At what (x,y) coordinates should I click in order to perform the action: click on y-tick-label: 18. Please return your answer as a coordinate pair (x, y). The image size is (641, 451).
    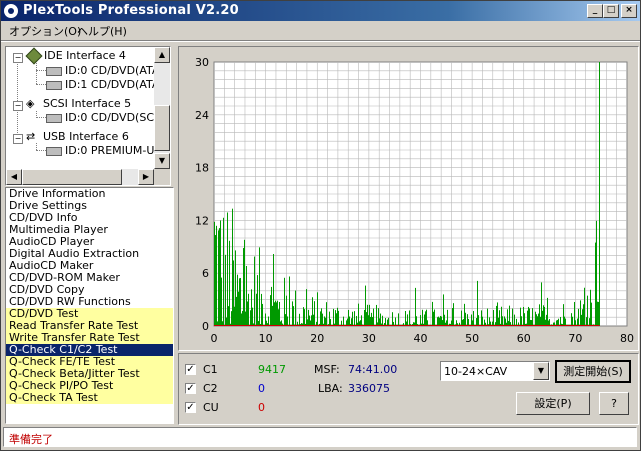
    Looking at the image, I should click on (202, 168).